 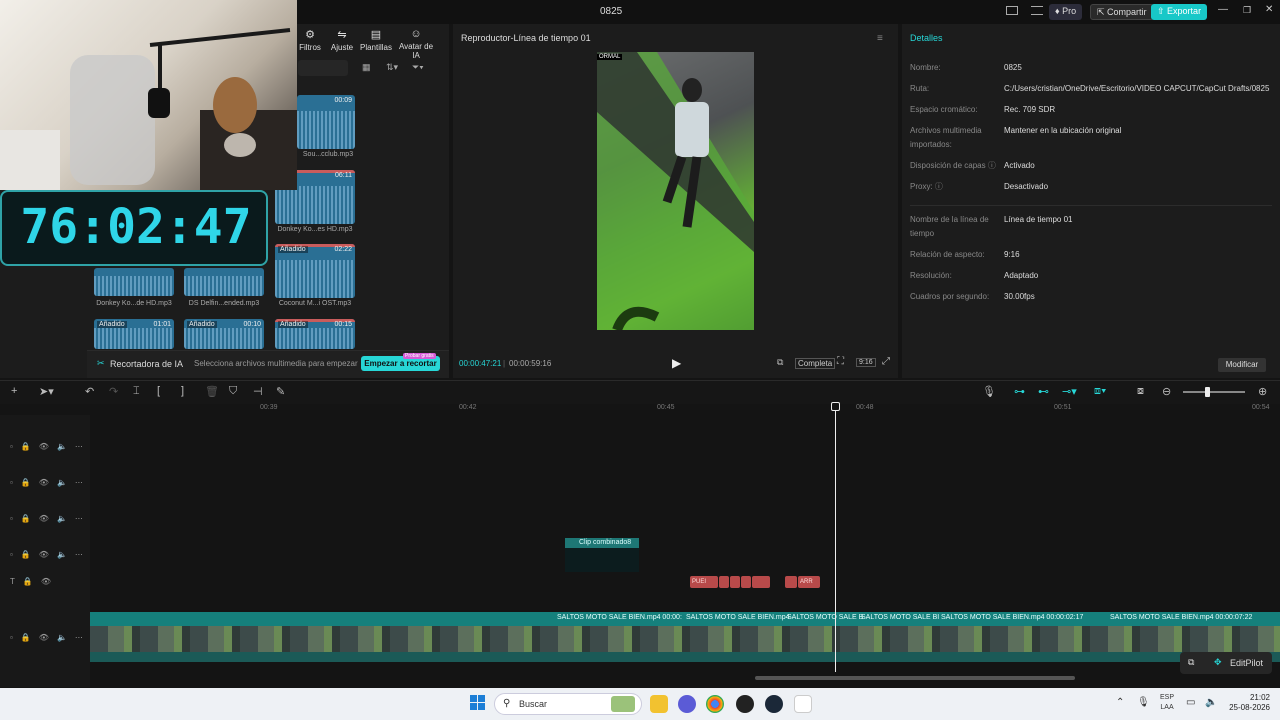 I want to click on tab-templates: ▤ Plantillas, so click(x=376, y=40).